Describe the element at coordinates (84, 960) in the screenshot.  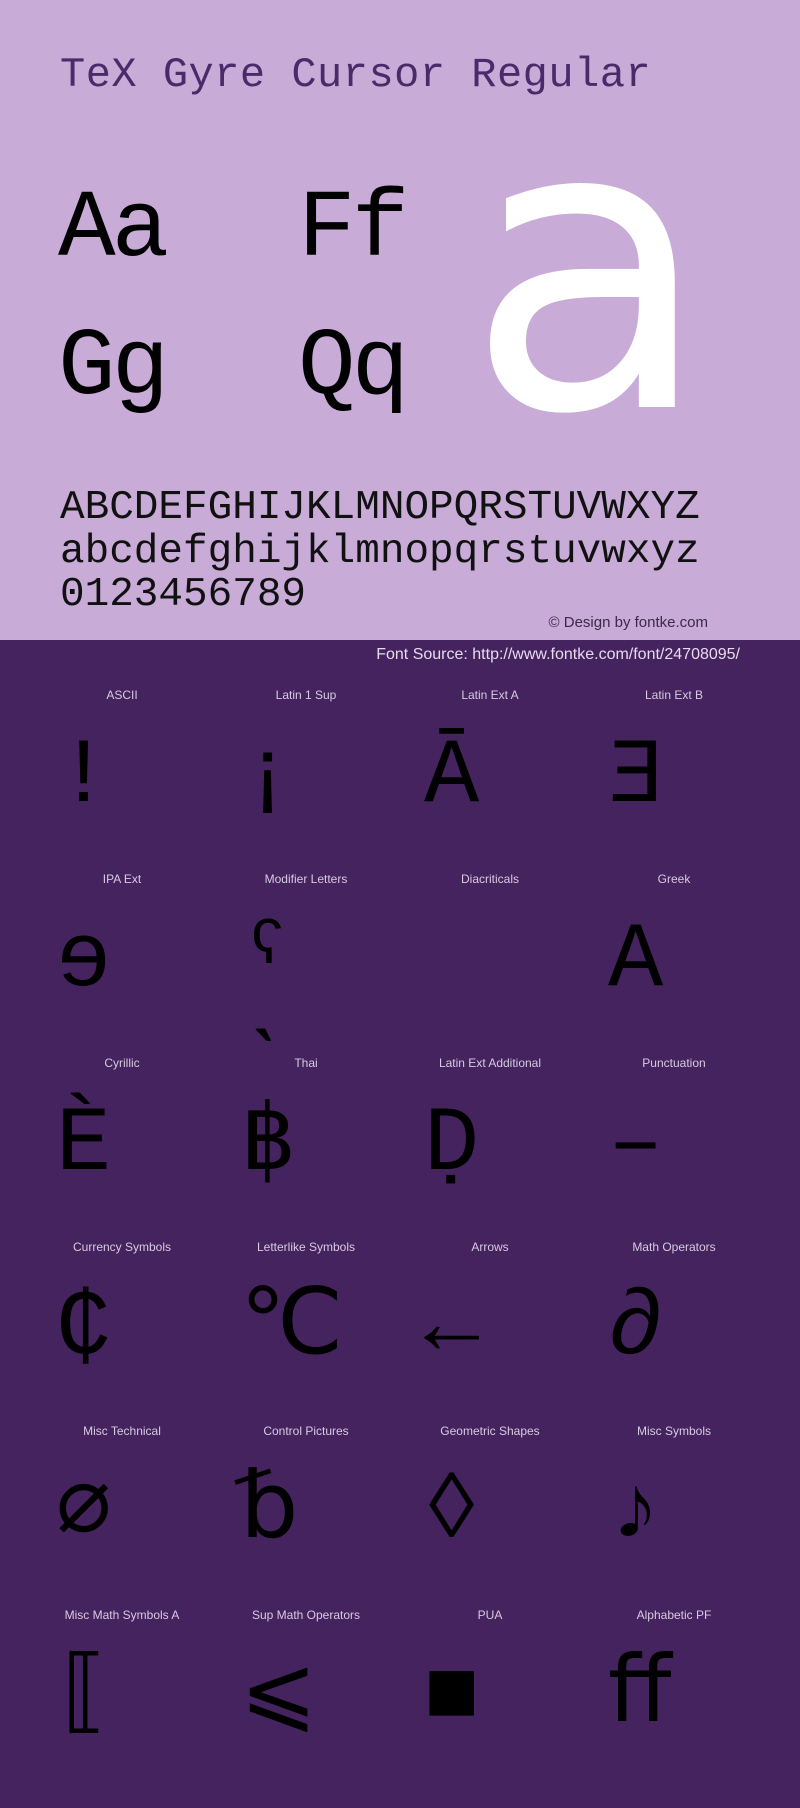
I see `block-glyph: ɘ` at that location.